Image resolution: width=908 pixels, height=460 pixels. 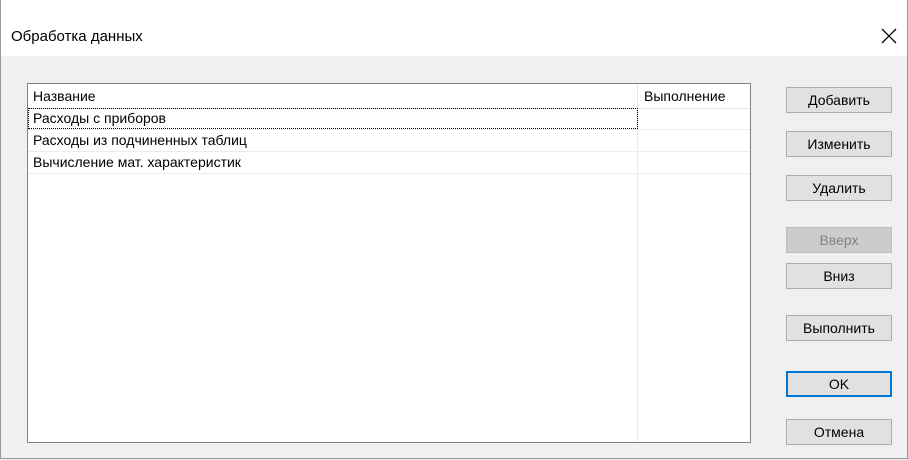 What do you see at coordinates (839, 100) in the screenshot?
I see `add-button: Добавить` at bounding box center [839, 100].